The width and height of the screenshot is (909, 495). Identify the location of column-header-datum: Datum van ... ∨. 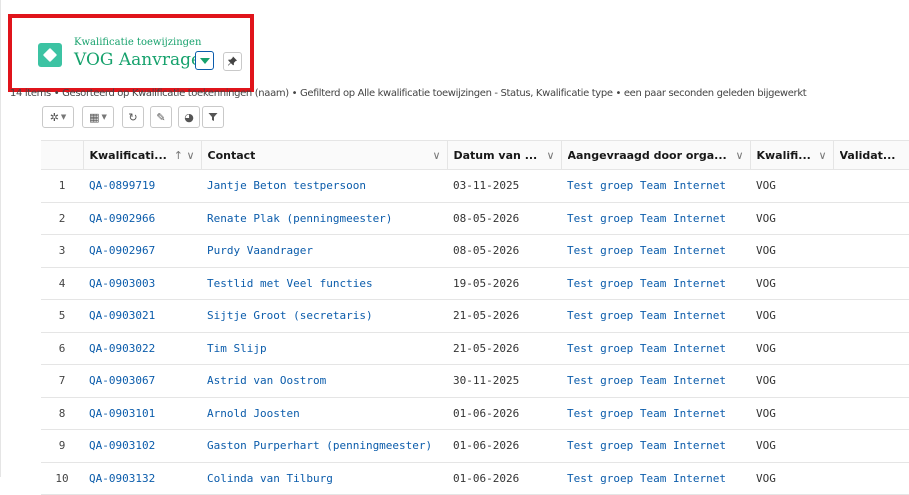
(504, 155).